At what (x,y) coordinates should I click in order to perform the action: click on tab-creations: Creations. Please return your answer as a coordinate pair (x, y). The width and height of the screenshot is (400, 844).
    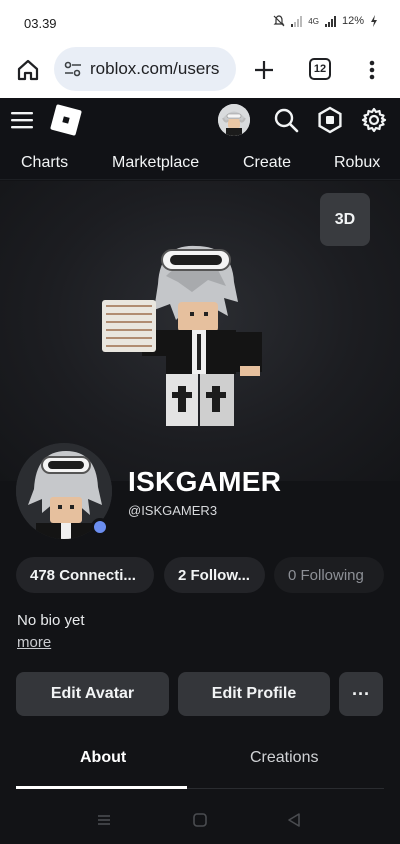
    Looking at the image, I should click on (284, 758).